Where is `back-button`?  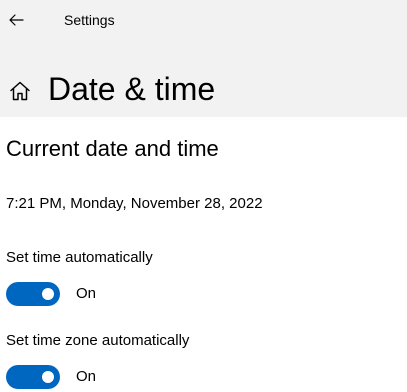 back-button is located at coordinates (16, 20).